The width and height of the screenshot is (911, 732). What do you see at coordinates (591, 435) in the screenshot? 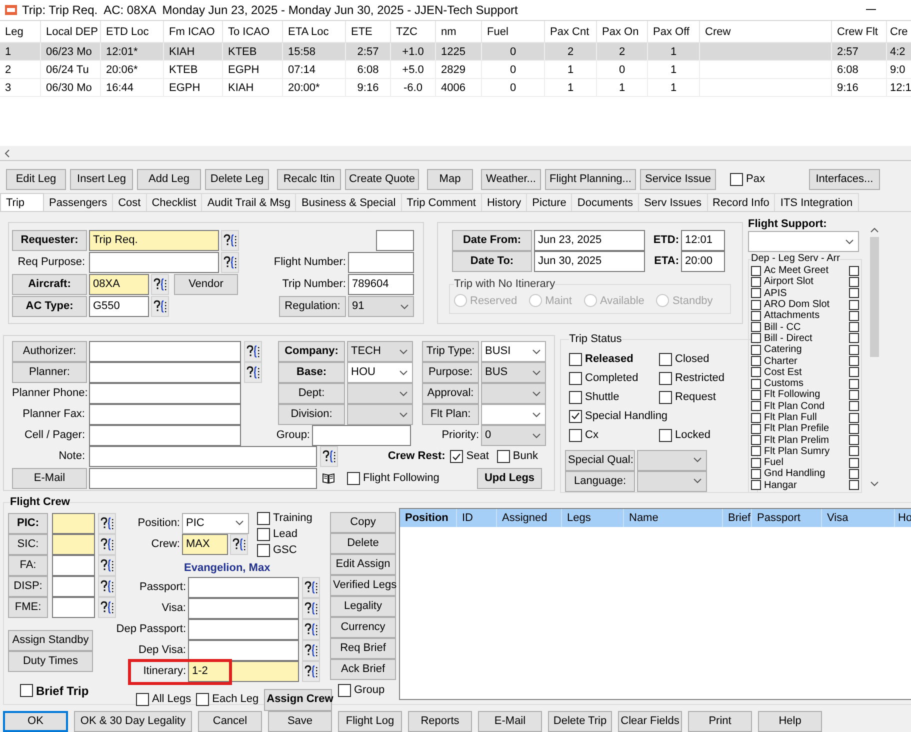
I see `checkbox-label: Cx` at bounding box center [591, 435].